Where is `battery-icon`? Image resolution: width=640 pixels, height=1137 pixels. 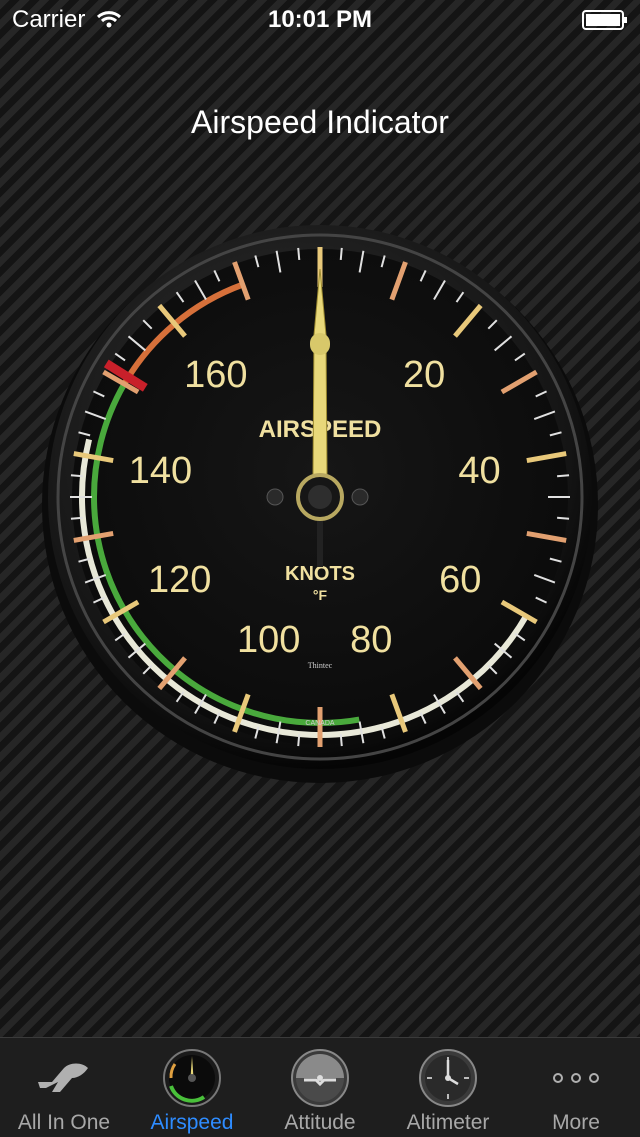
battery-icon is located at coordinates (604, 20).